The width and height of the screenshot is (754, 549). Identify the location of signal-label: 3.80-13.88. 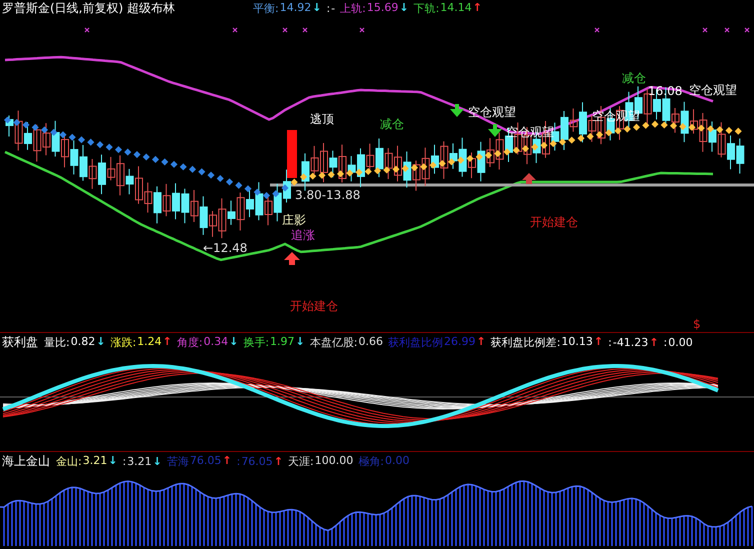
(327, 195).